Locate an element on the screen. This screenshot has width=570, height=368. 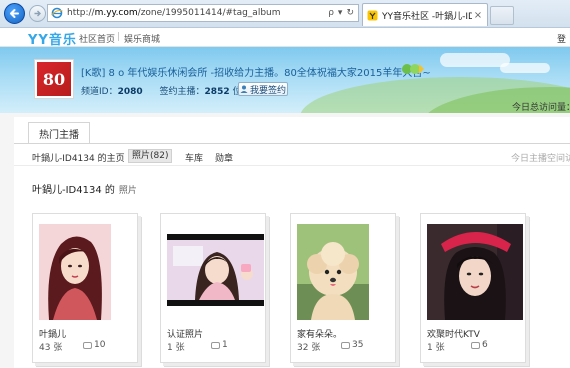
album-comments: 6 is located at coordinates (479, 345).